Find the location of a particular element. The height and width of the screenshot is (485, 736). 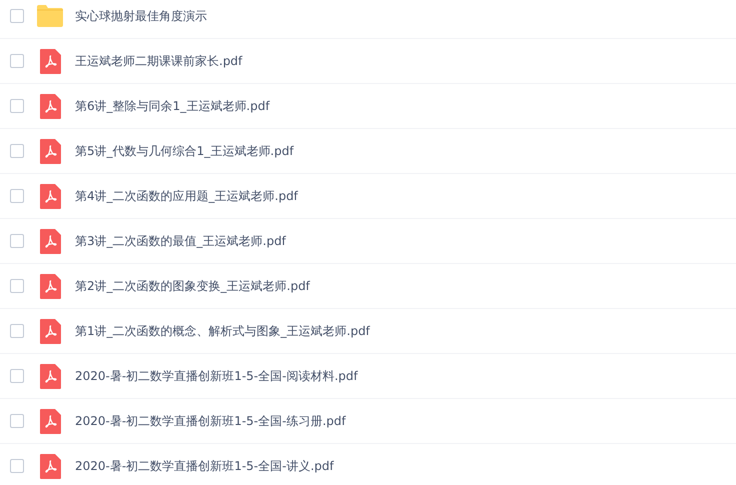

file-name: 2020-暑-初二数学直播创新班1-5-全国-阅读材料.pdf is located at coordinates (216, 376).